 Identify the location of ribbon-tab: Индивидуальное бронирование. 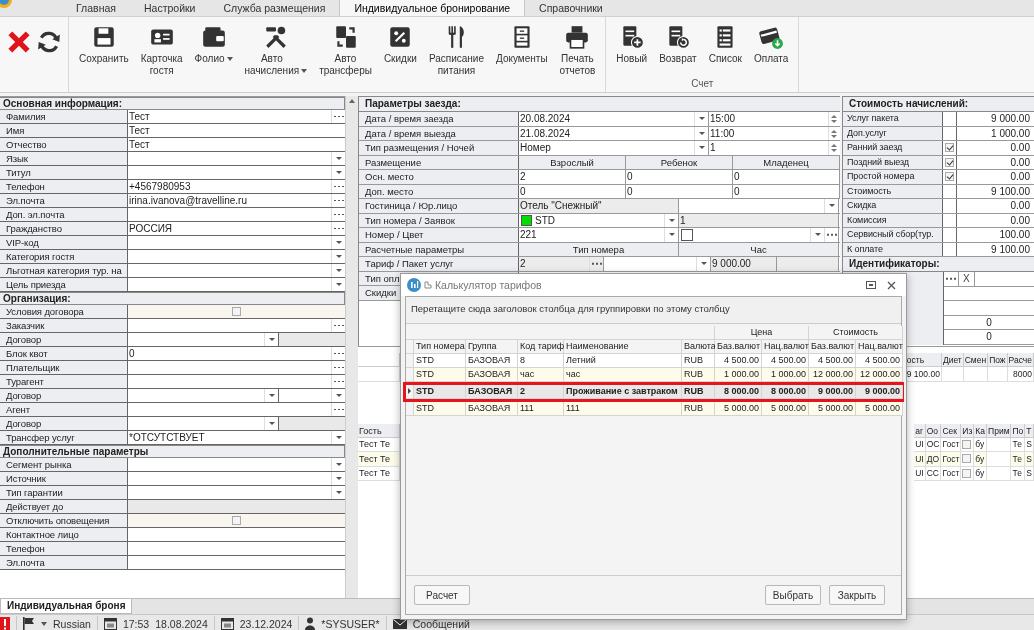
(432, 8).